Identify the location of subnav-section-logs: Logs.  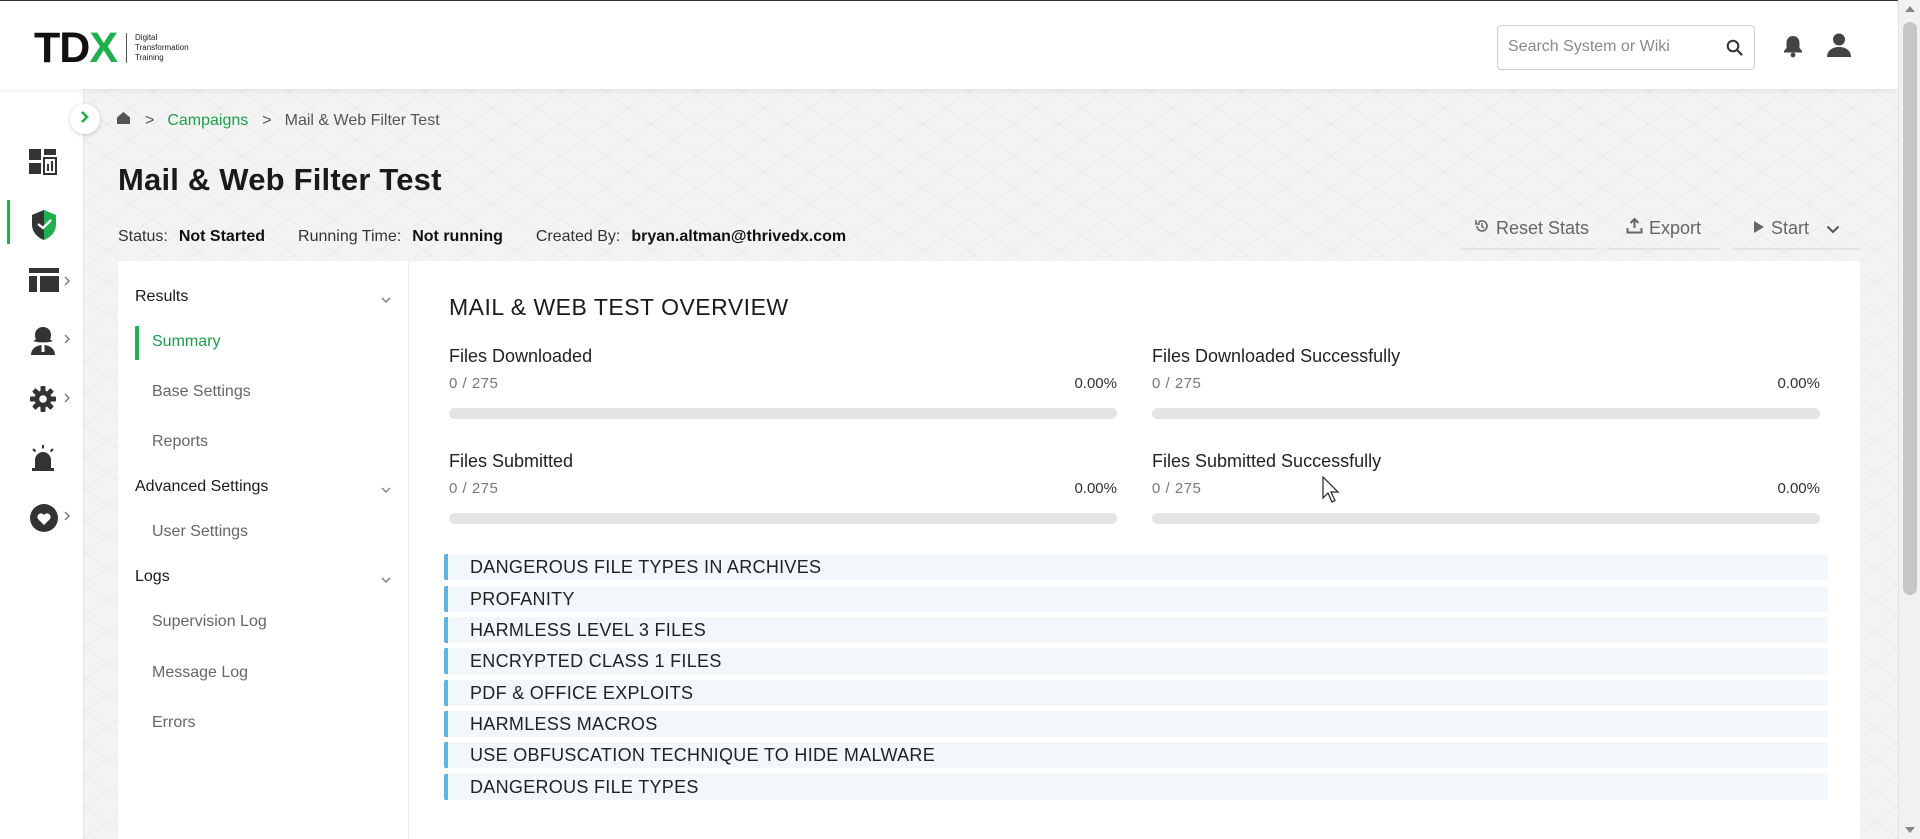
(263, 577).